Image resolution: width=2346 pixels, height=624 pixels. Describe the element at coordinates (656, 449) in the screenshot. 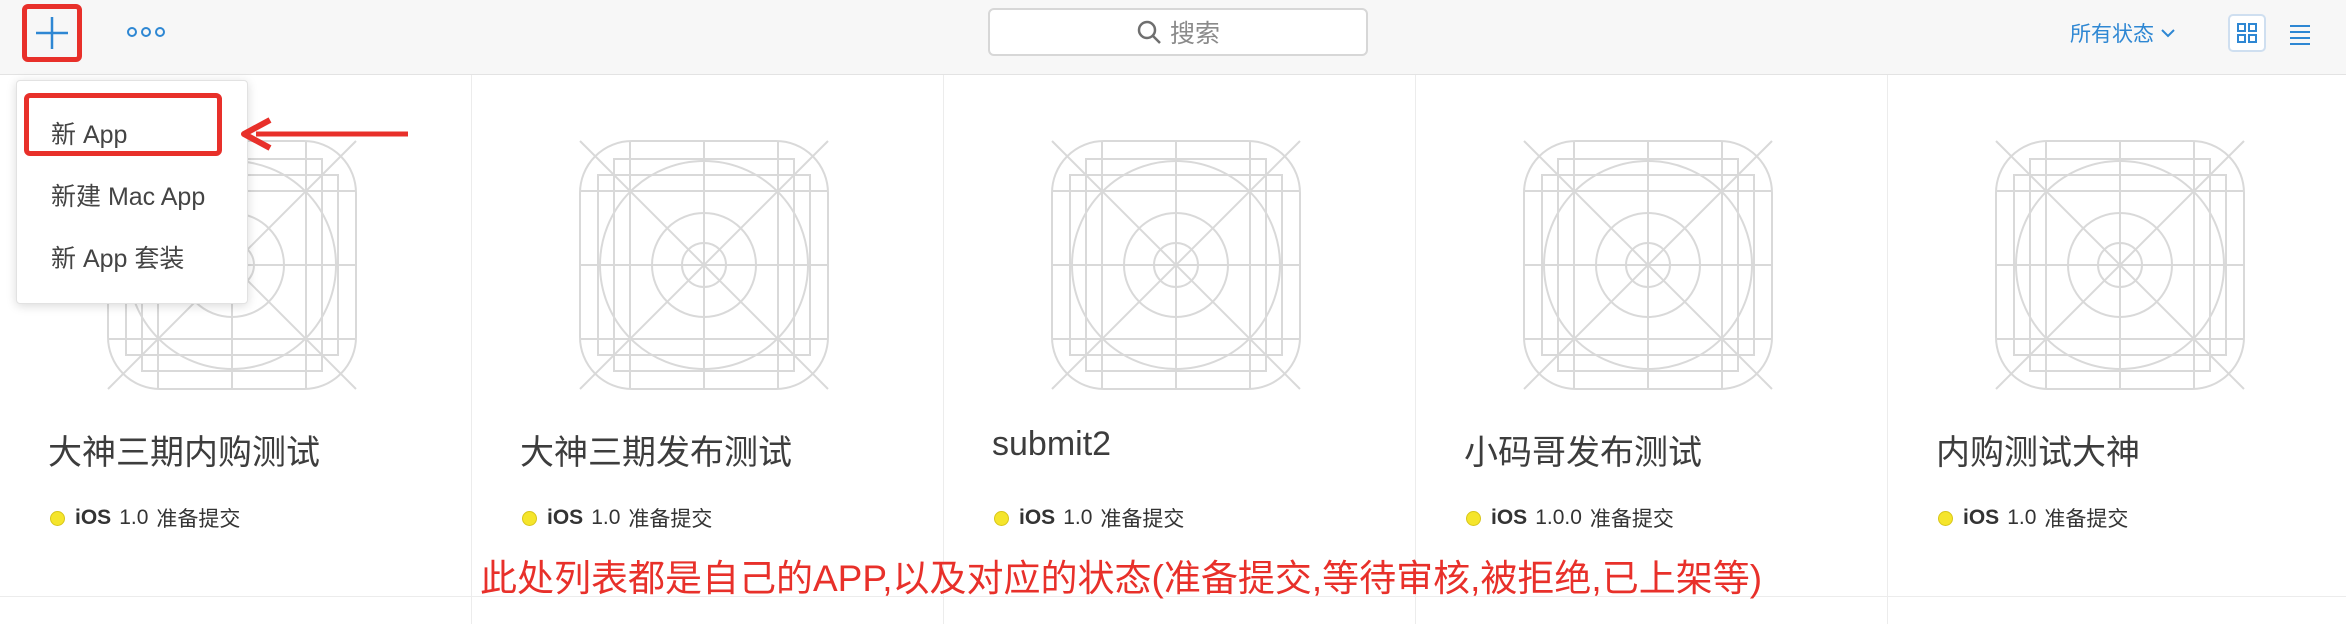

I see `app-name: 大神三期发布测试` at that location.